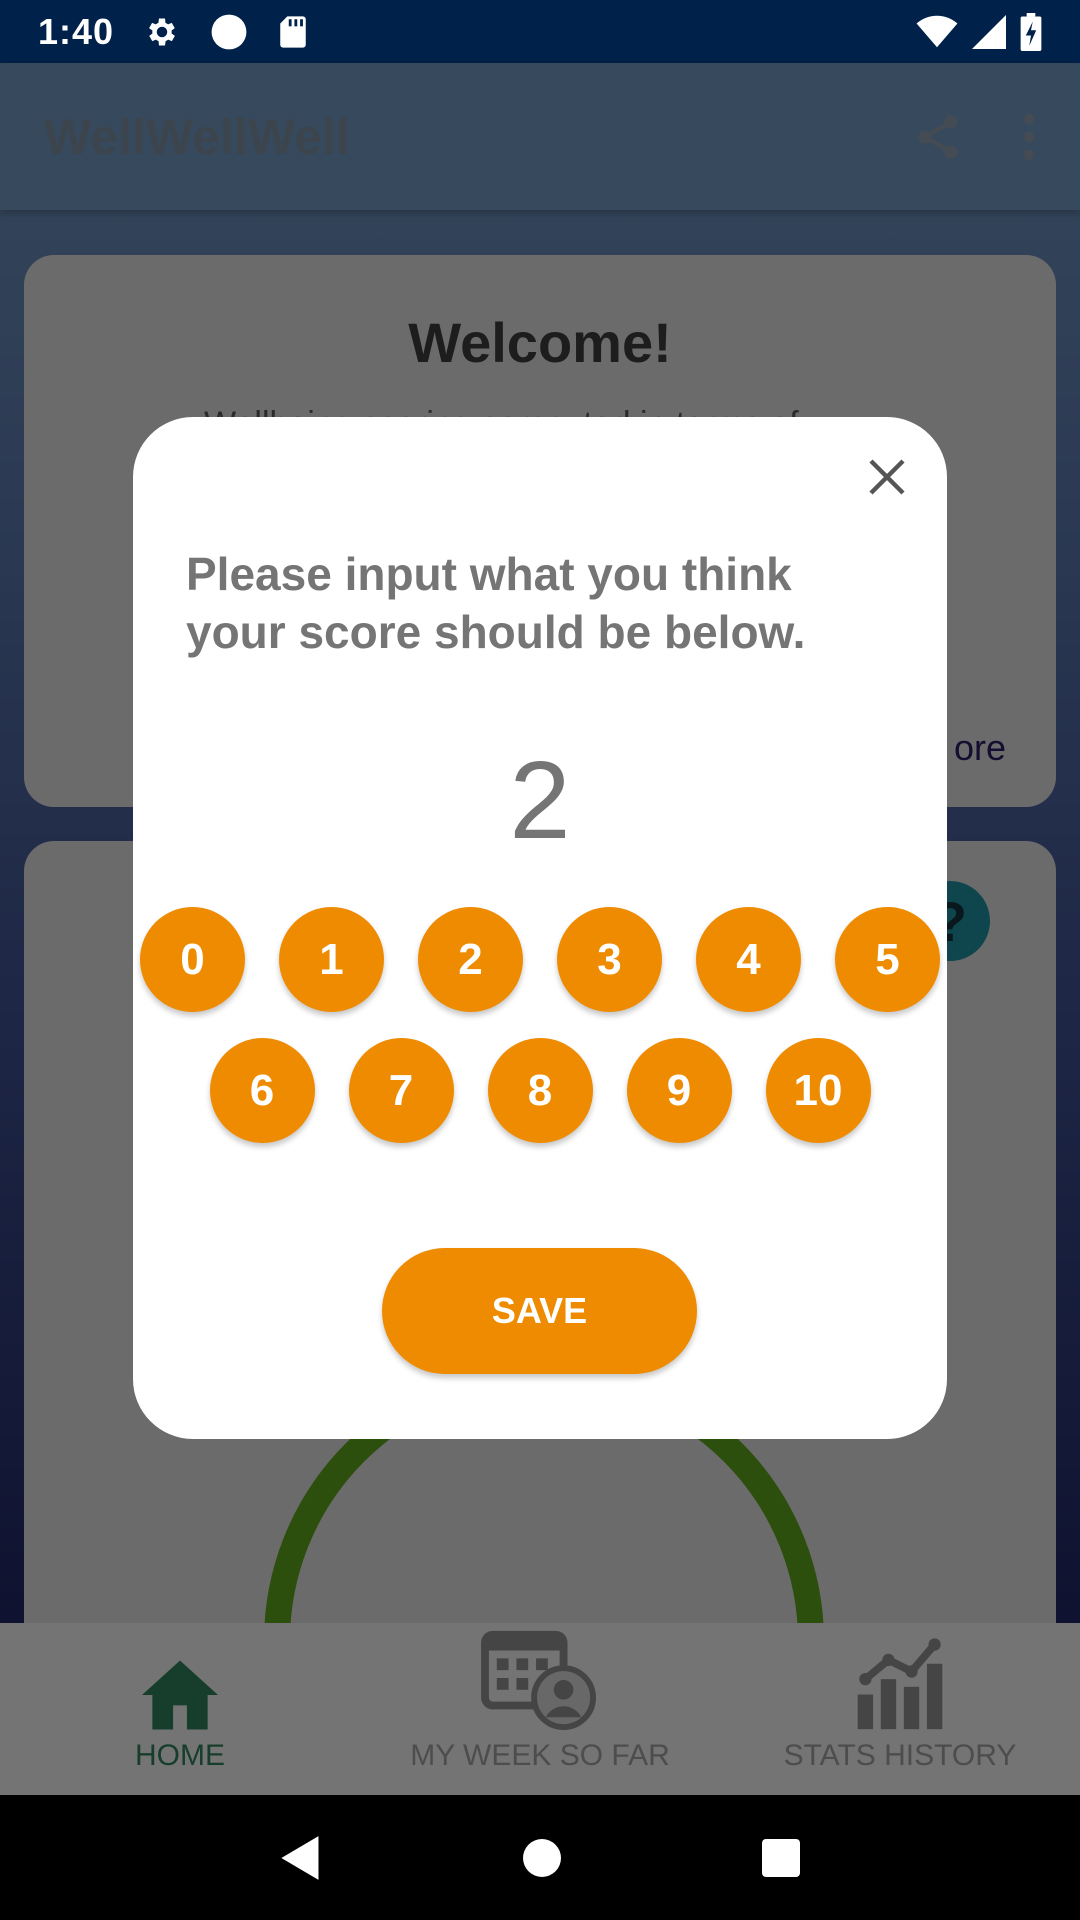 This screenshot has height=1920, width=1080. I want to click on status-icons-left, so click(226, 32).